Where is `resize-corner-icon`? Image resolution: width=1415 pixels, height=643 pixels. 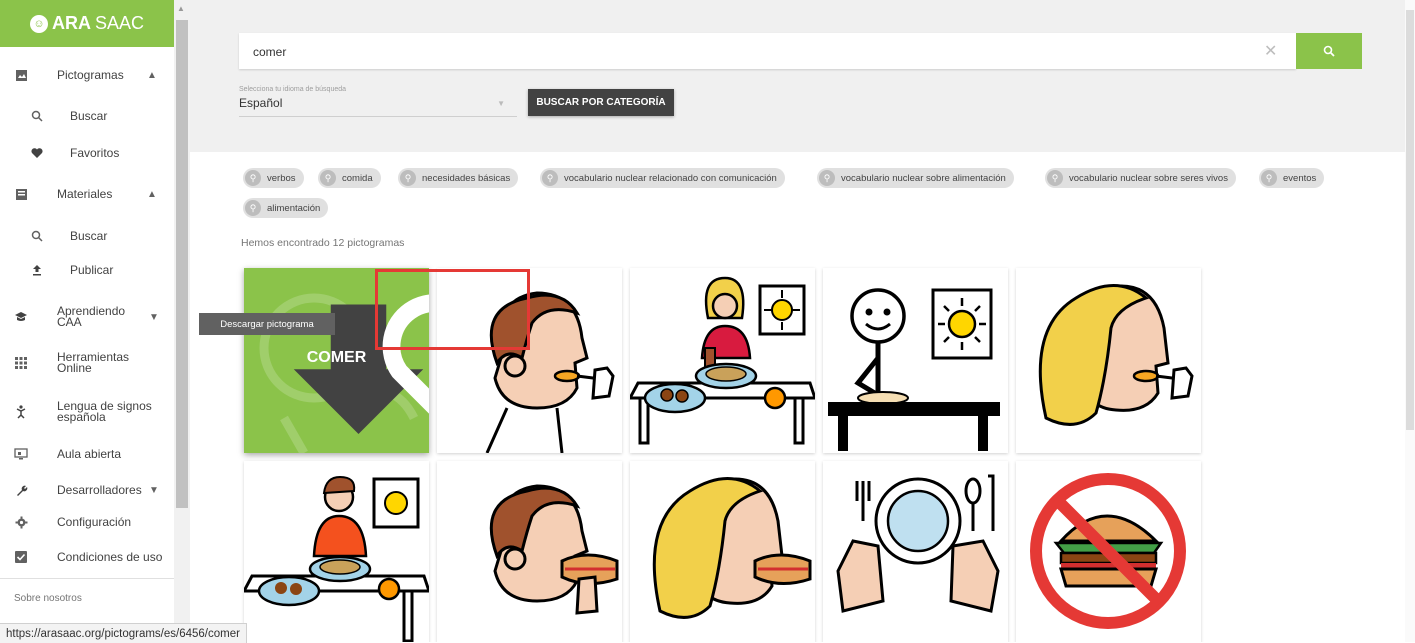 resize-corner-icon is located at coordinates (418, 442).